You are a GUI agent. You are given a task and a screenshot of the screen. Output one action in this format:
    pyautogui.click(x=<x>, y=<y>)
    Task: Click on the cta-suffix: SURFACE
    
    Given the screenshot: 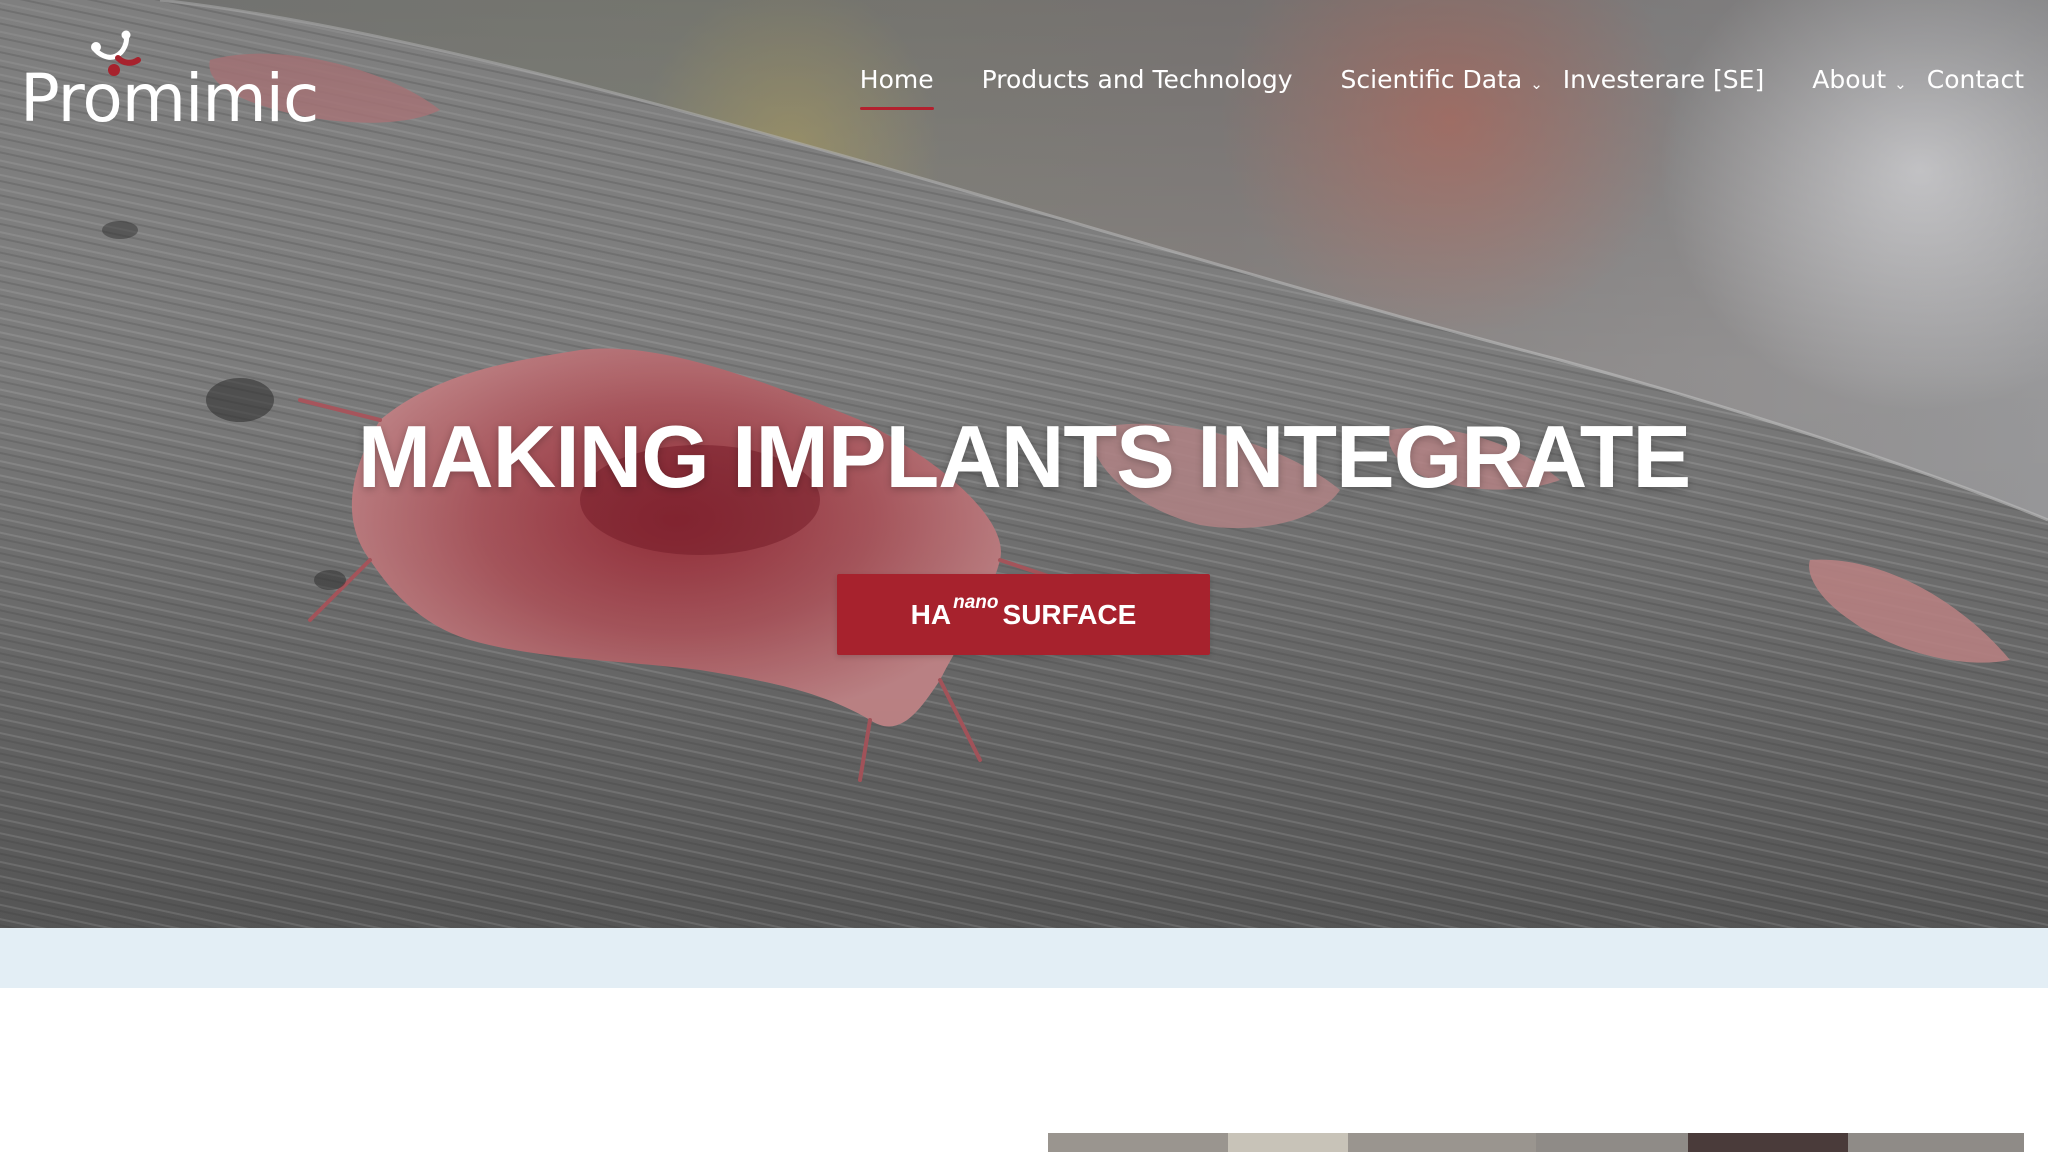 What is the action you would take?
    pyautogui.click(x=1069, y=614)
    